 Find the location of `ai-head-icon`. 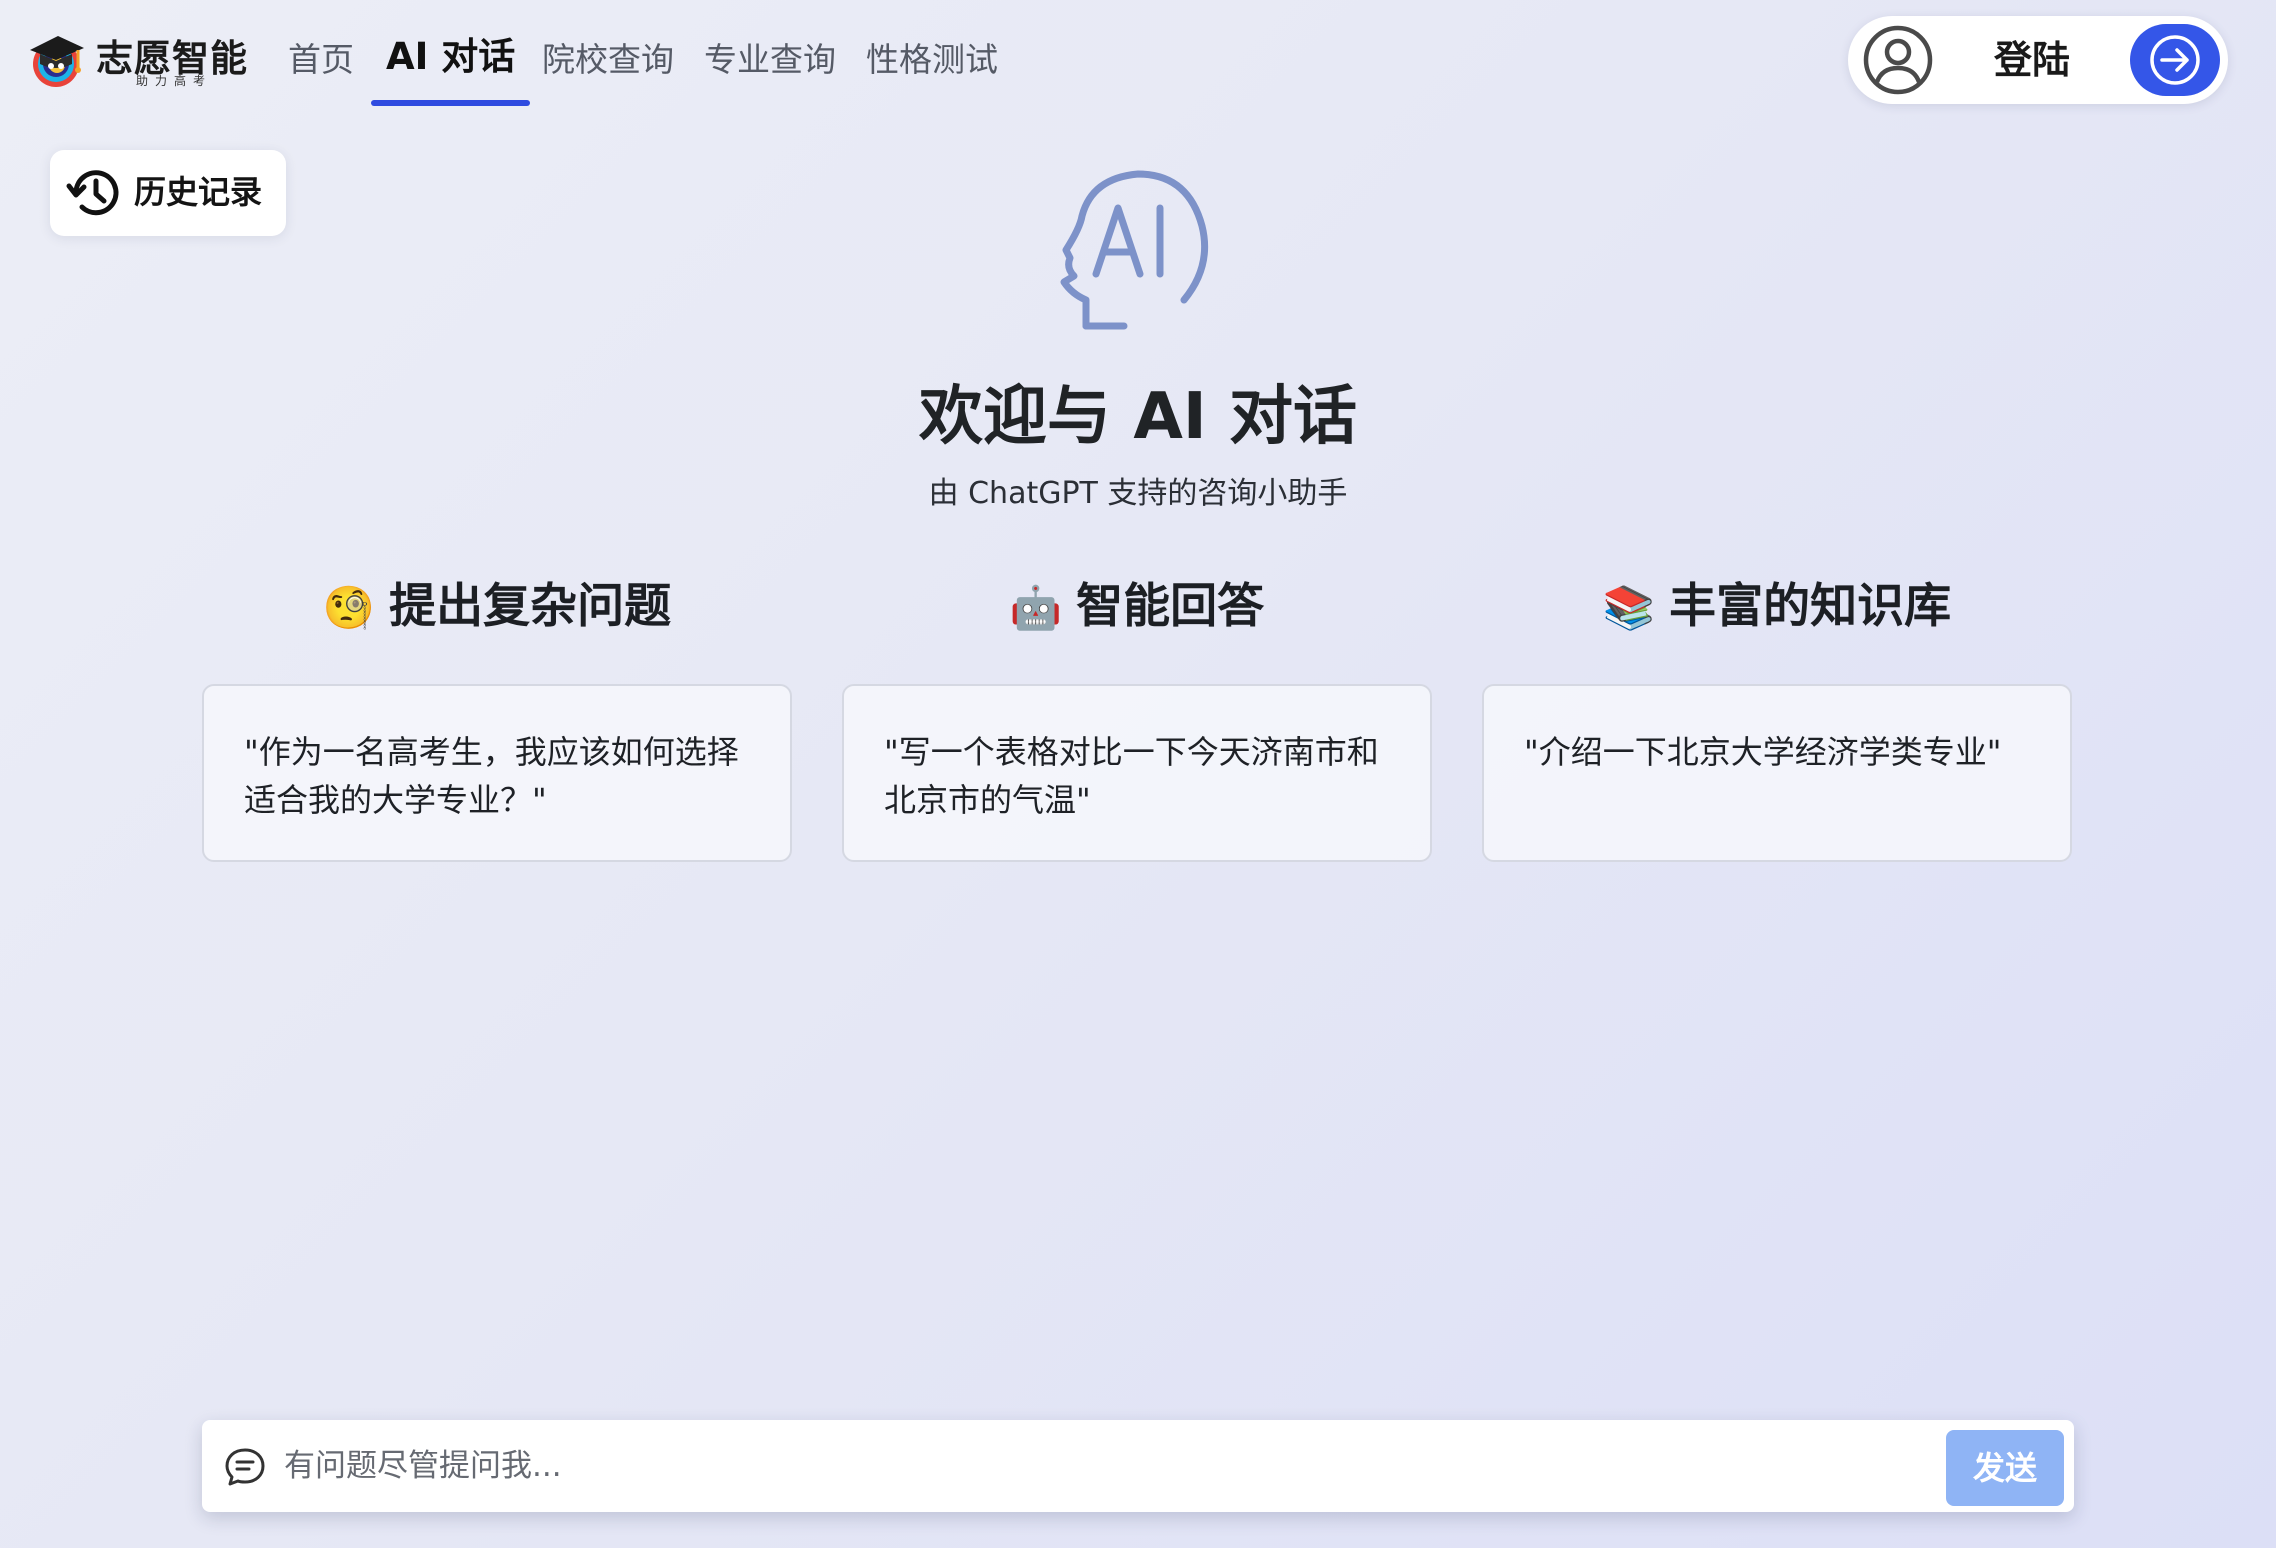

ai-head-icon is located at coordinates (1134, 250).